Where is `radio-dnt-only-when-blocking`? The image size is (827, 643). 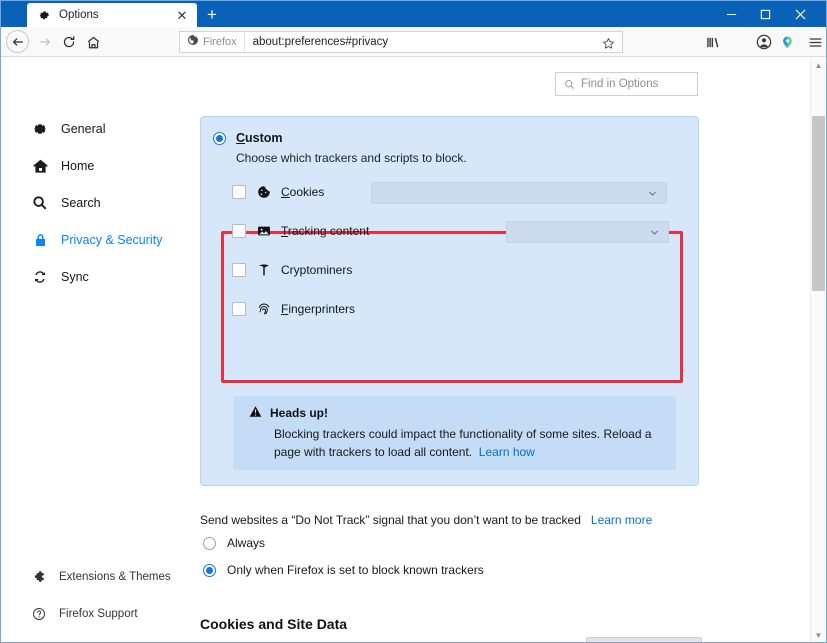
radio-dnt-only-when-blocking is located at coordinates (209, 570).